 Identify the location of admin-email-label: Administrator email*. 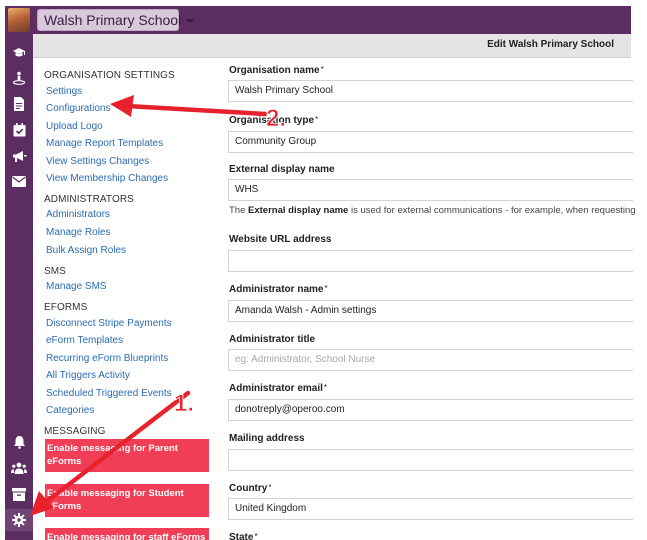
(278, 388).